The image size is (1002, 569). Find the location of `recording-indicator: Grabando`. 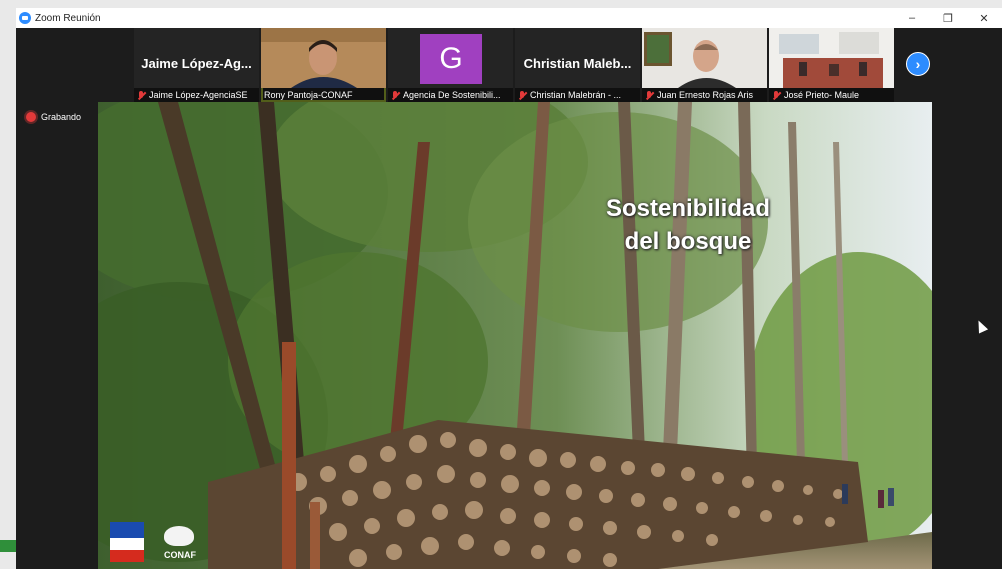

recording-indicator: Grabando is located at coordinates (53, 117).